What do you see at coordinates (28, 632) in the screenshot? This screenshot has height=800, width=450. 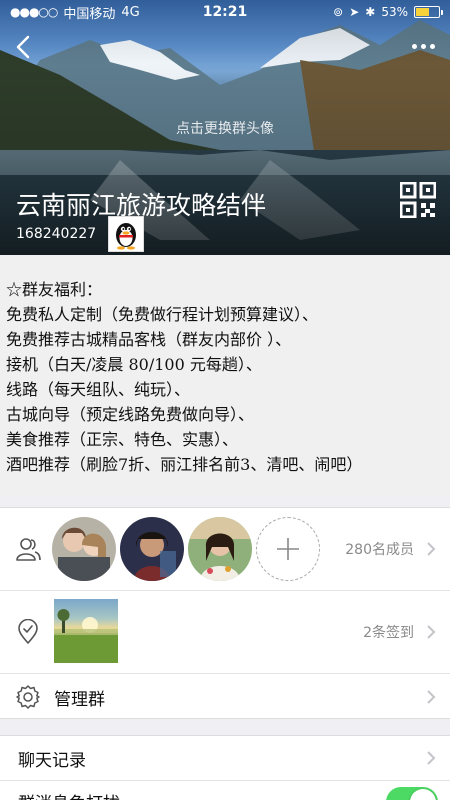 I see `location-pin-icon` at bounding box center [28, 632].